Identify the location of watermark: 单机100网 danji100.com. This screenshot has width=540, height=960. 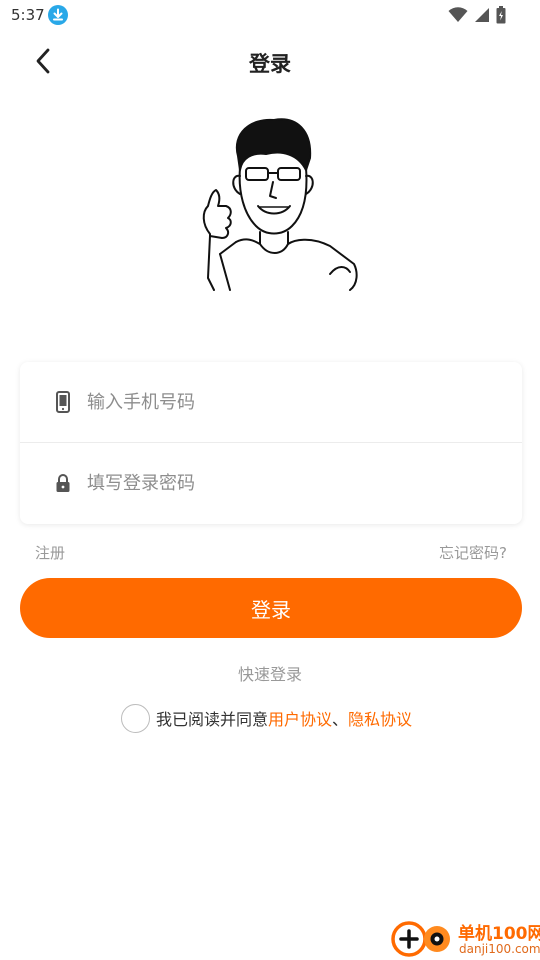
(465, 939).